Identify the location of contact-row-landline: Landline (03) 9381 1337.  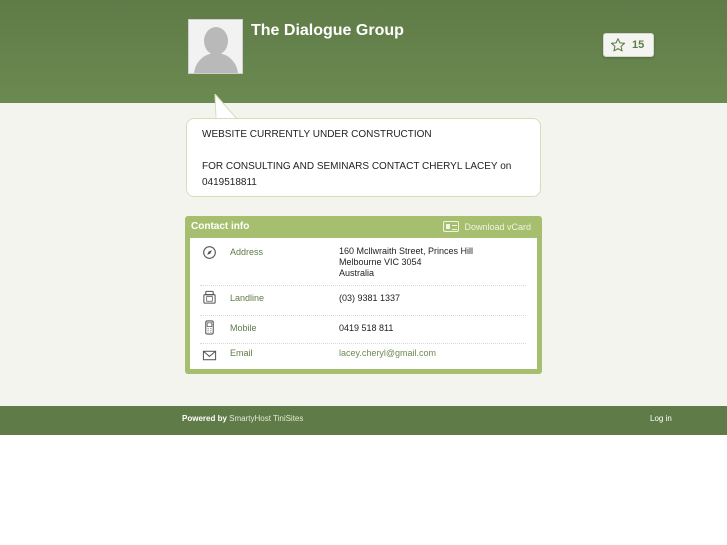
(363, 301).